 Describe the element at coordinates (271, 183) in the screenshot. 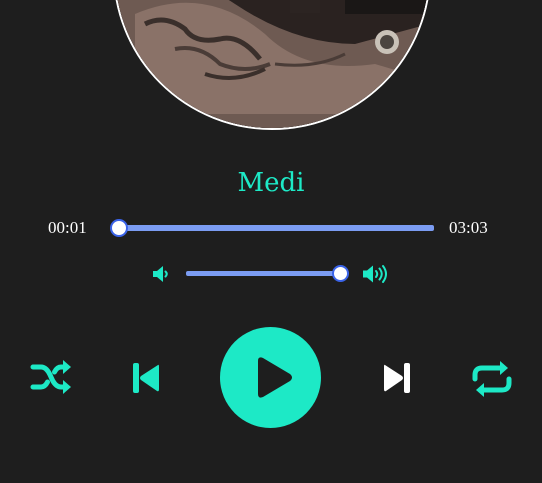

I see `track-title: Medi` at that location.